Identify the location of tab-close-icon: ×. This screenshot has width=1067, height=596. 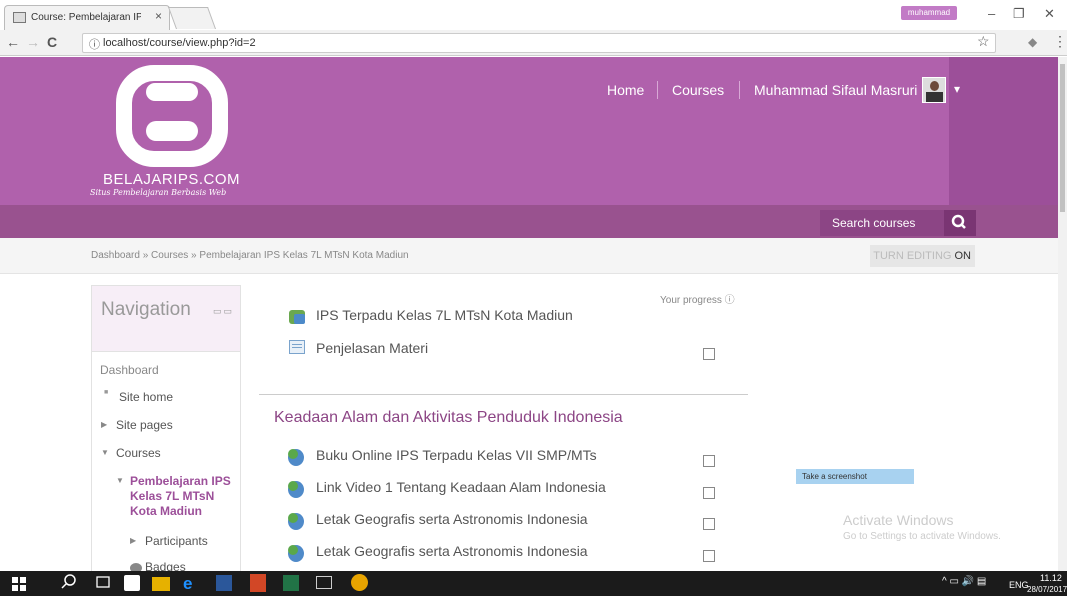
(158, 16).